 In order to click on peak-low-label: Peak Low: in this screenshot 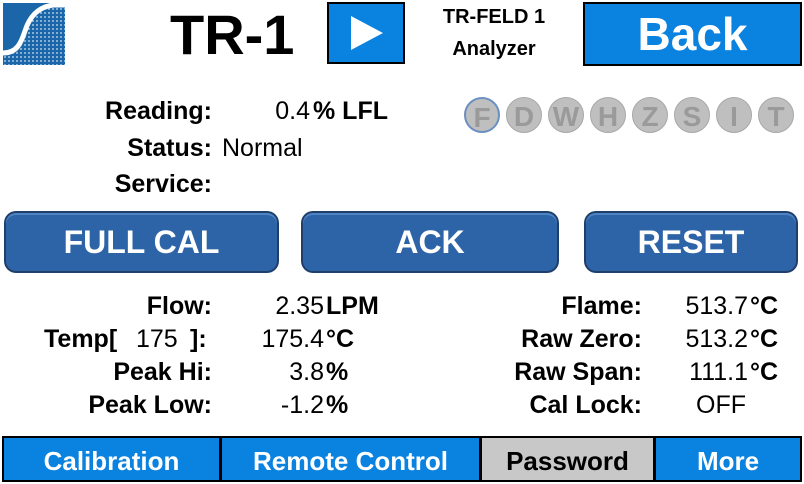, I will do `click(150, 405)`.